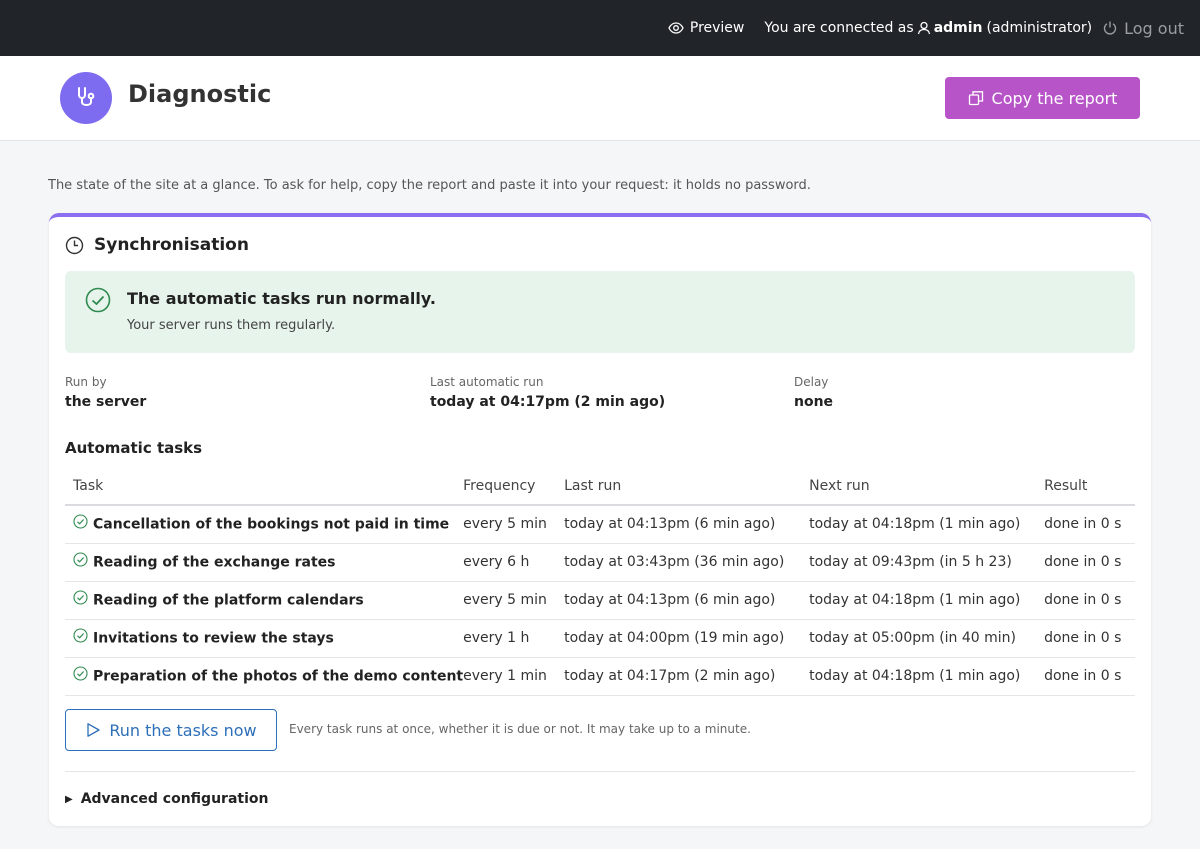  Describe the element at coordinates (1054, 98) in the screenshot. I see `copy-report-label: Copy the report` at that location.